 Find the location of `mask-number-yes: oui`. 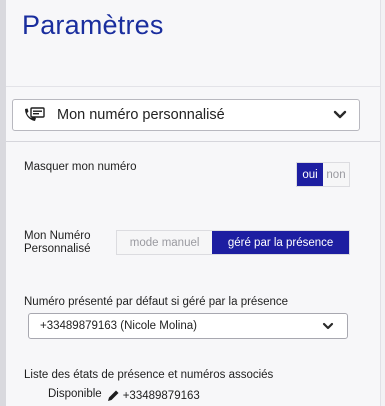

mask-number-yes: oui is located at coordinates (310, 174).